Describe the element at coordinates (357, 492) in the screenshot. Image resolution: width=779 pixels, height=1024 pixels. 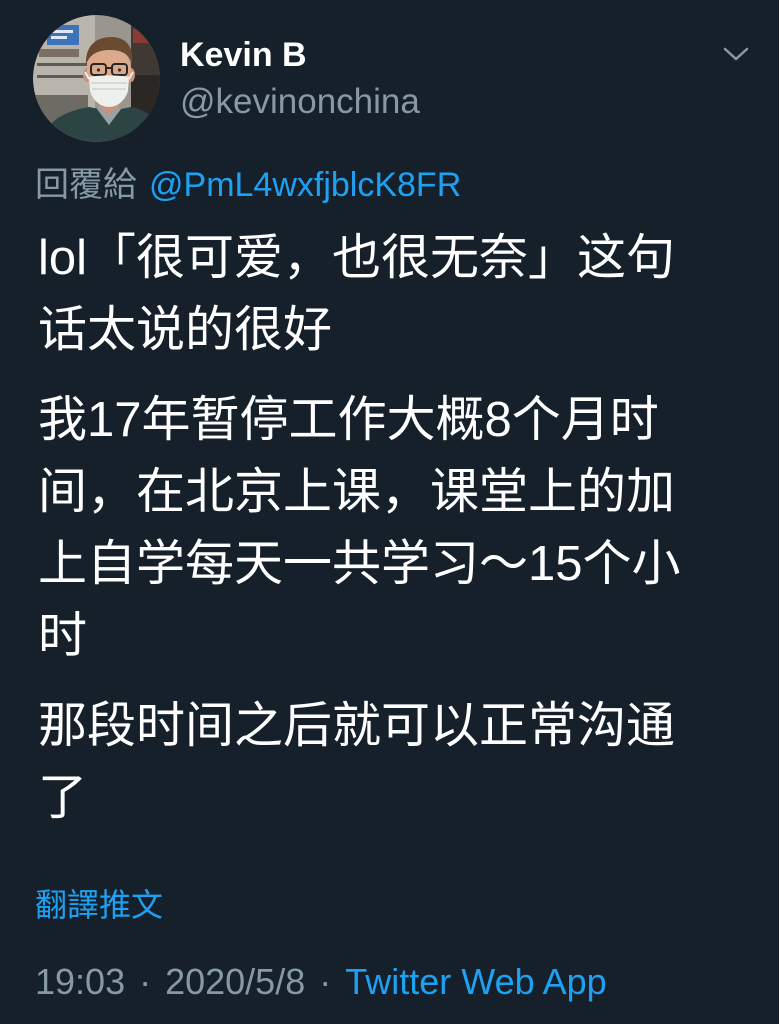
I see `tweet-text-line: 间，在北京上课，课堂上的加` at that location.